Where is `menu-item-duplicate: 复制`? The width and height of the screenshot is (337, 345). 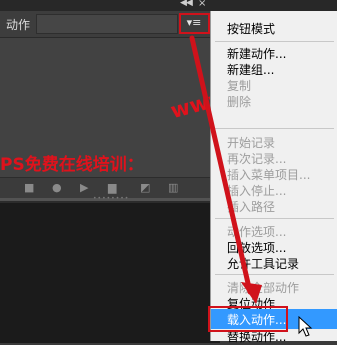
menu-item-duplicate: 复制 is located at coordinates (239, 86).